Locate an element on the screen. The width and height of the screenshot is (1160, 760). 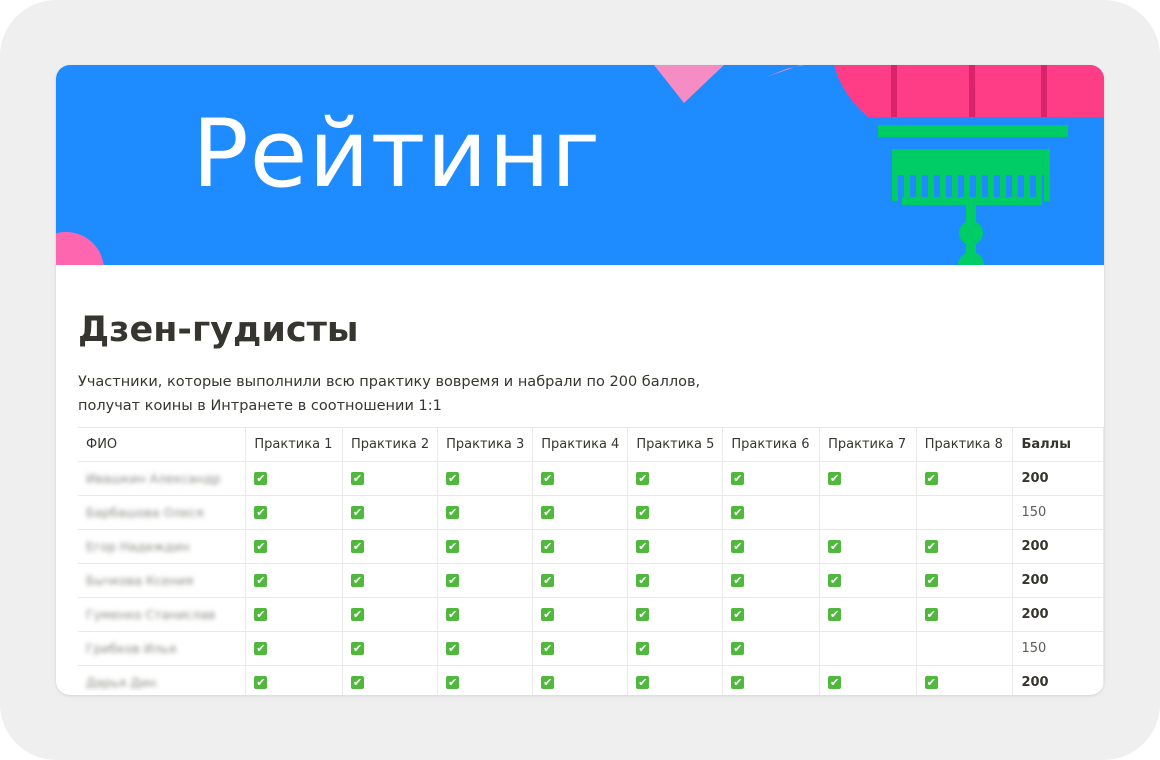
column-header-practice-1: Практика 1 is located at coordinates (294, 444).